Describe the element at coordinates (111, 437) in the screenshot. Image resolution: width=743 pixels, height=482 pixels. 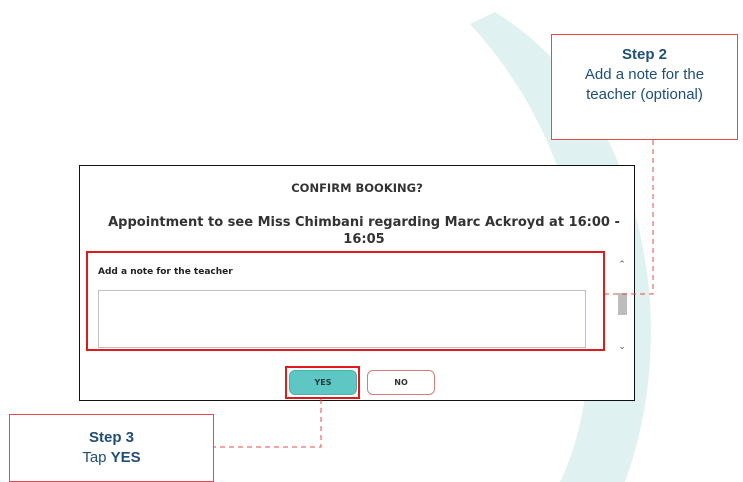
I see `step3-heading: Step 3` at that location.